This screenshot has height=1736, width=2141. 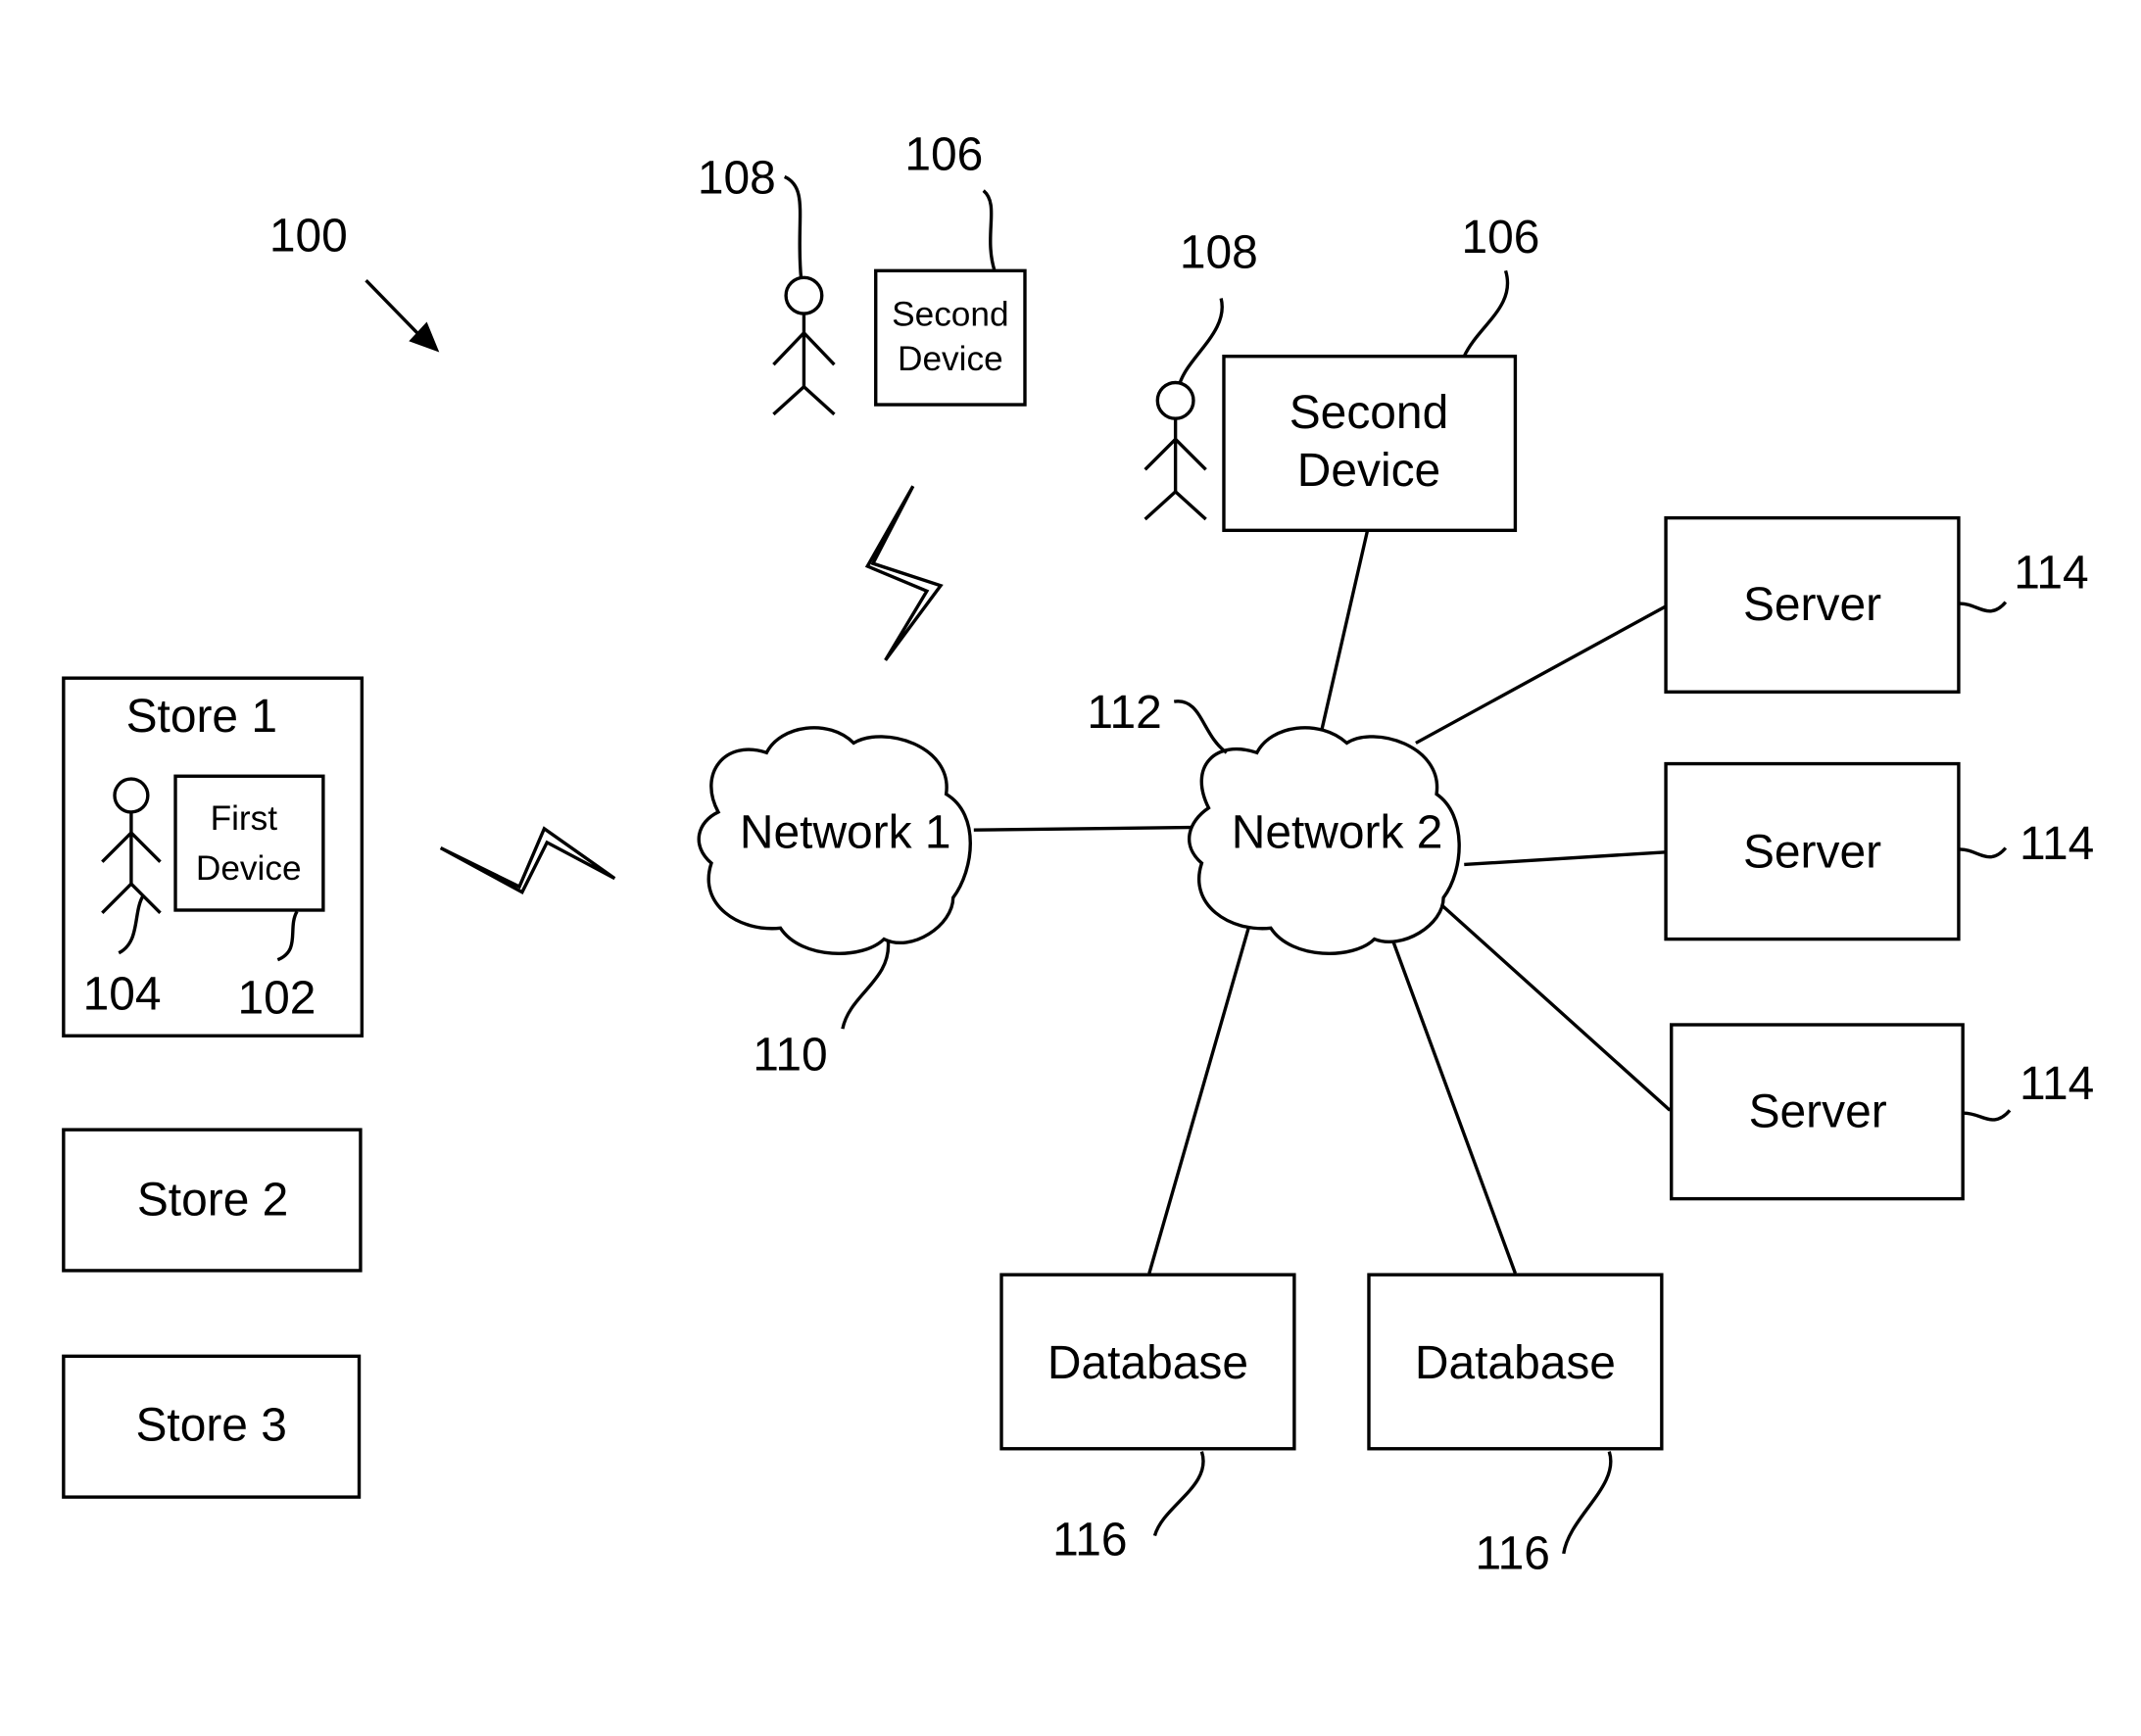 I want to click on network-2-ref: 112, so click(x=1124, y=713).